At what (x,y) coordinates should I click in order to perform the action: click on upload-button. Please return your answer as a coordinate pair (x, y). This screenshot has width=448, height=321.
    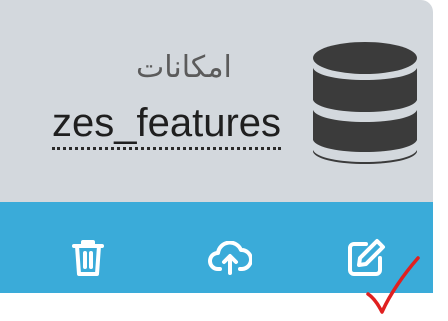
    Looking at the image, I should click on (230, 258).